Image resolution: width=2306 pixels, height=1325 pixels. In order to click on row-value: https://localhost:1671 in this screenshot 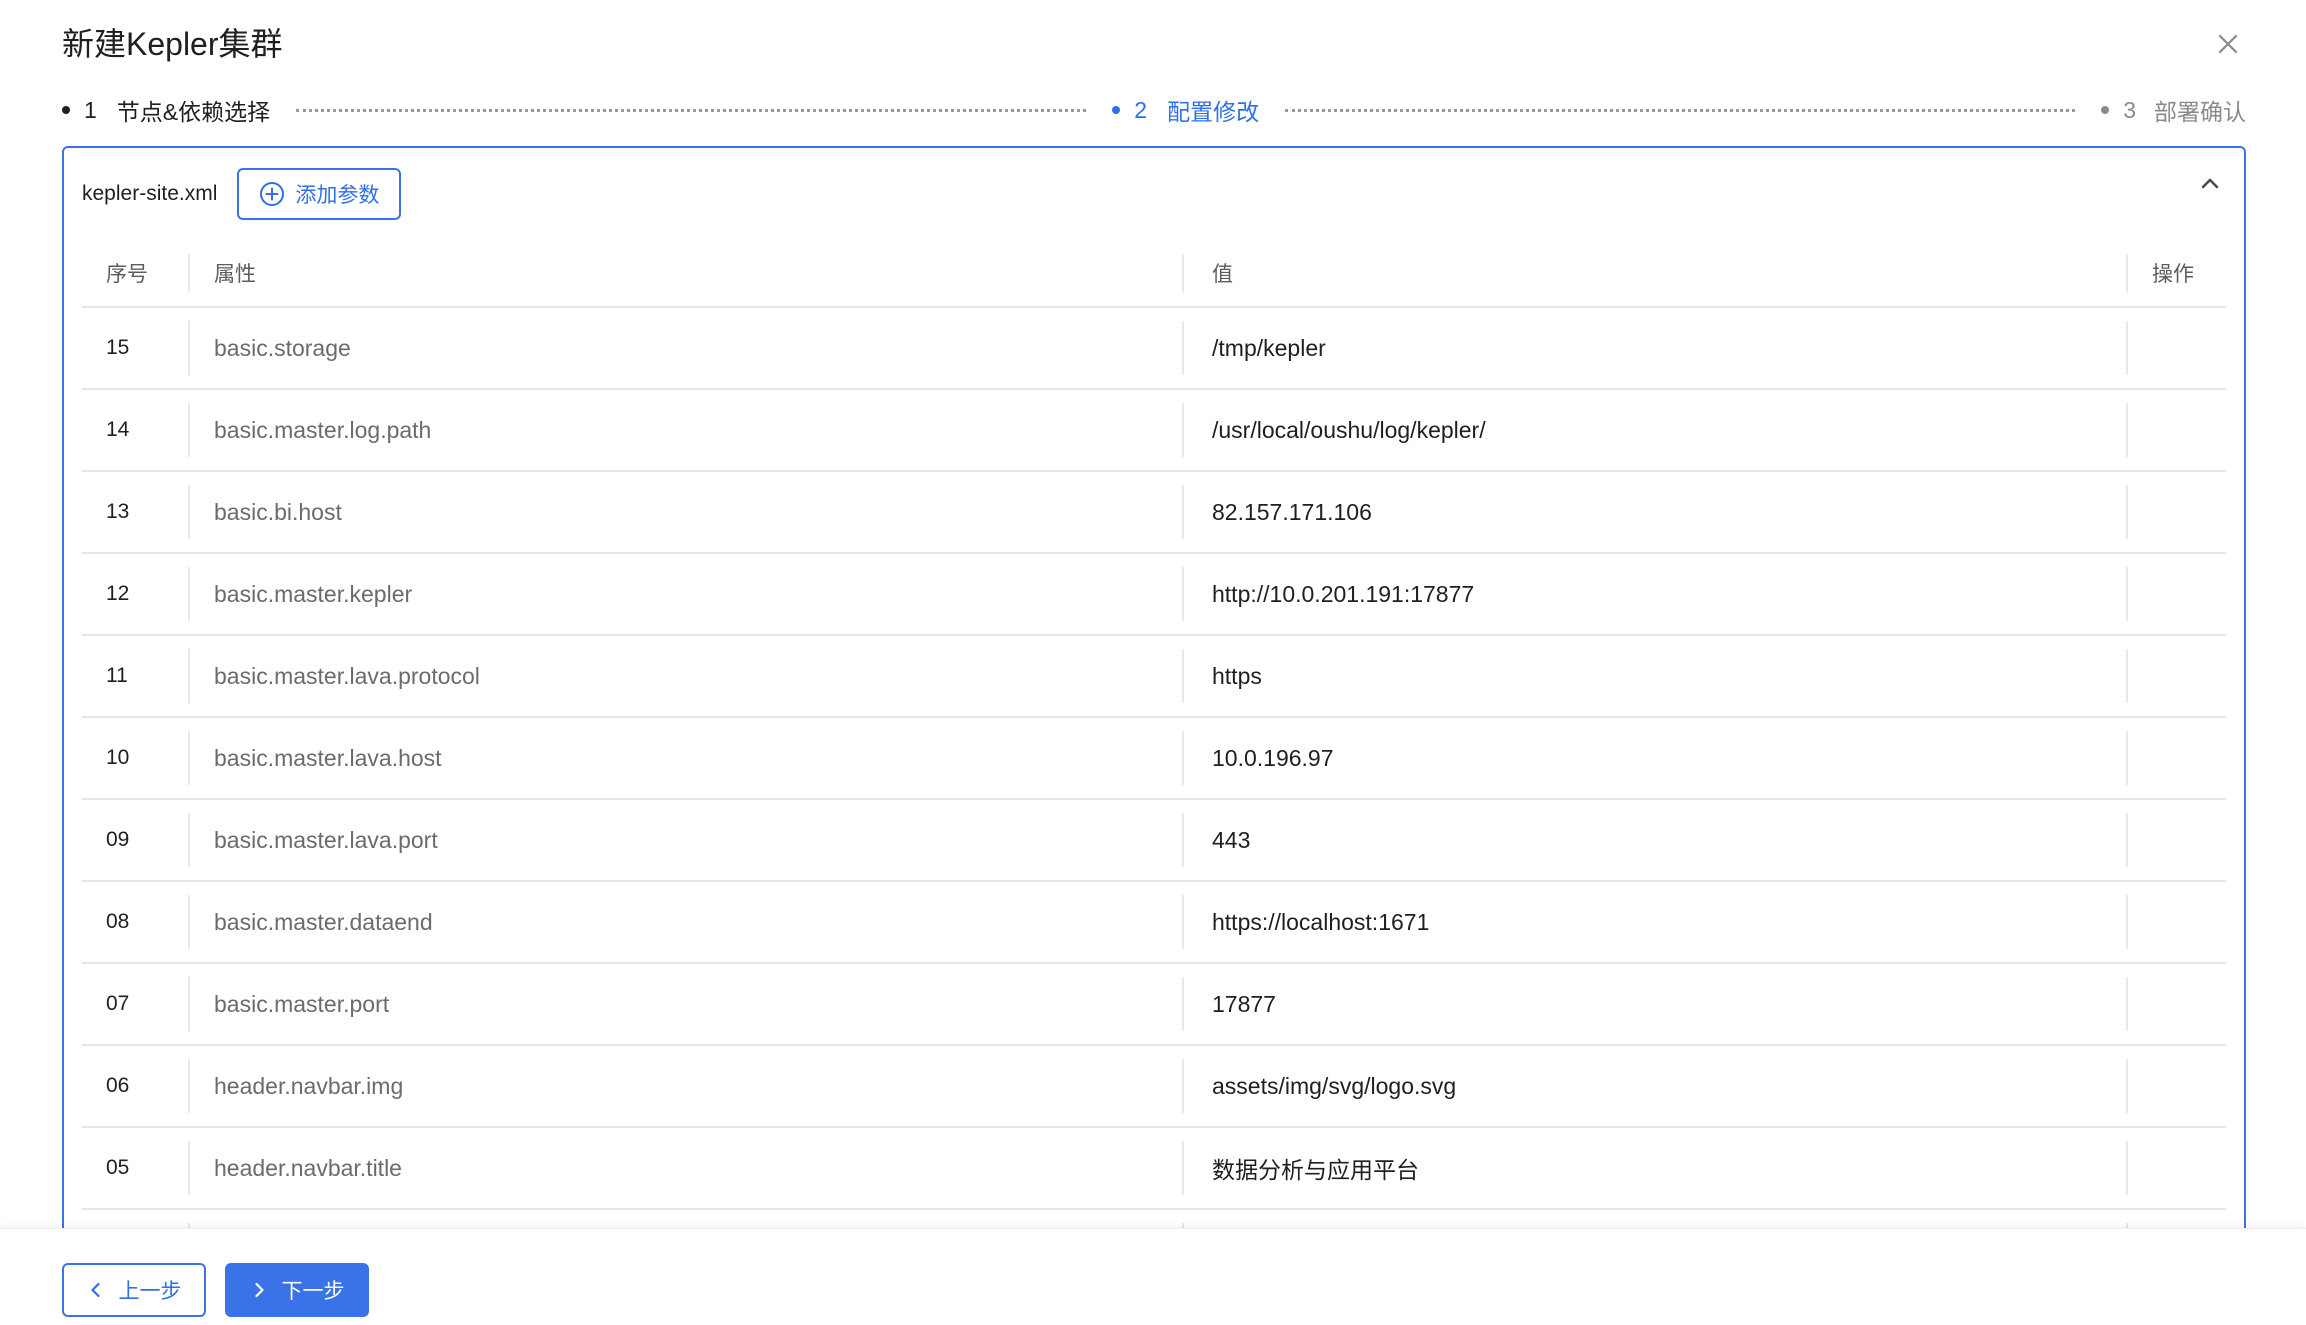, I will do `click(1654, 922)`.